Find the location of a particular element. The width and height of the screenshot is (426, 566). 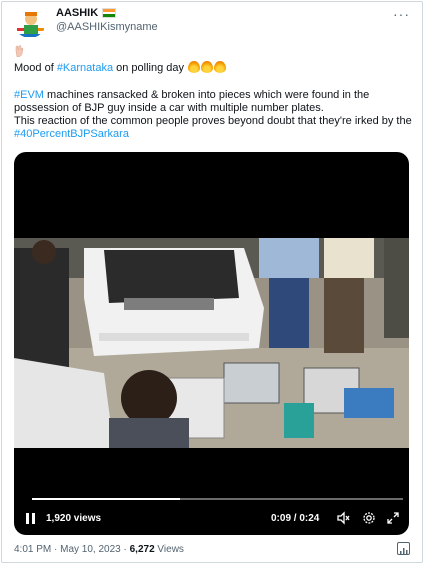

india-flag-icon is located at coordinates (109, 13).